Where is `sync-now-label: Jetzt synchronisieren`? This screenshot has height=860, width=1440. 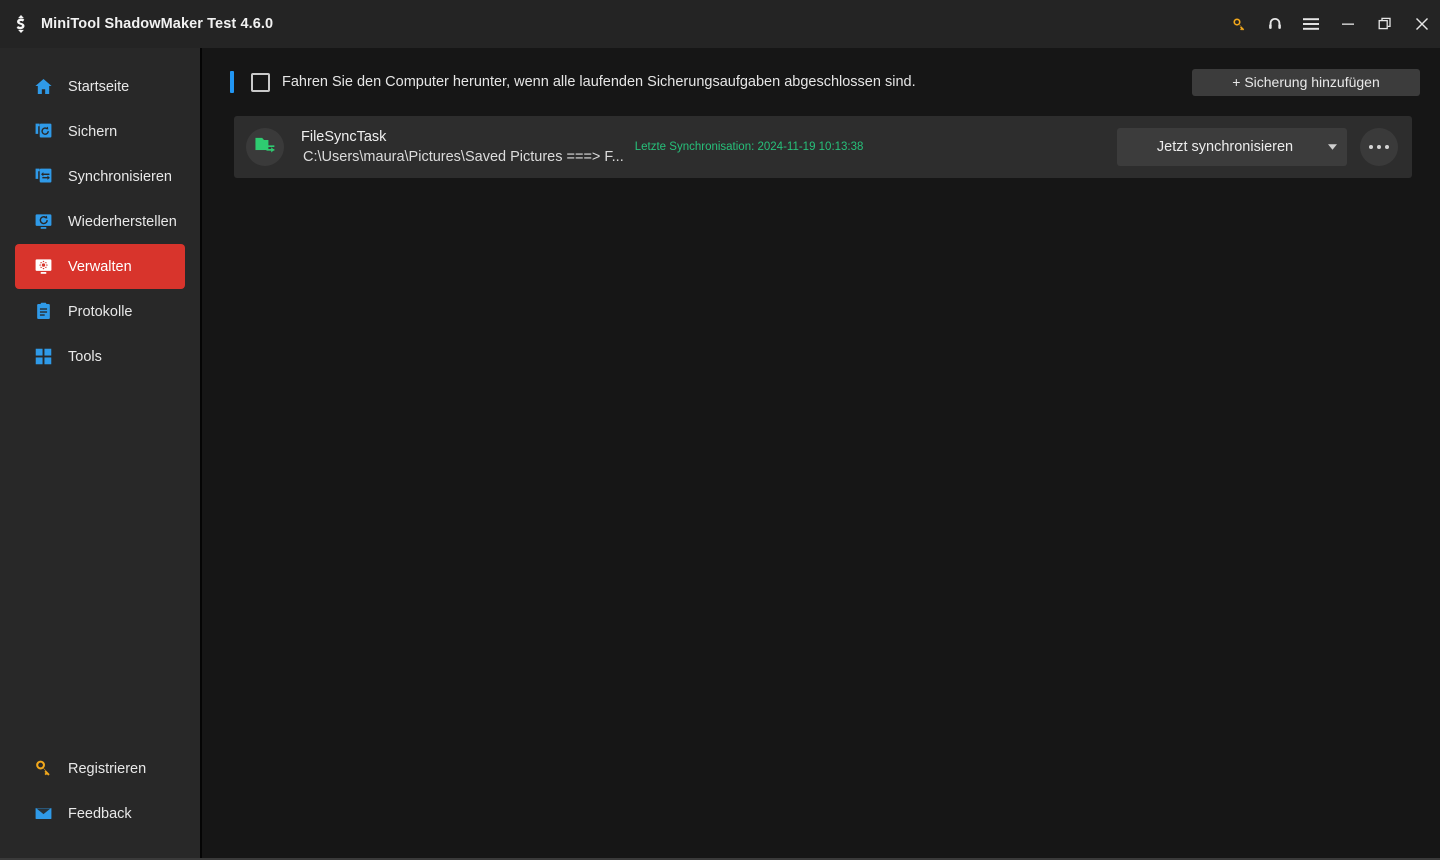 sync-now-label: Jetzt synchronisieren is located at coordinates (1225, 147).